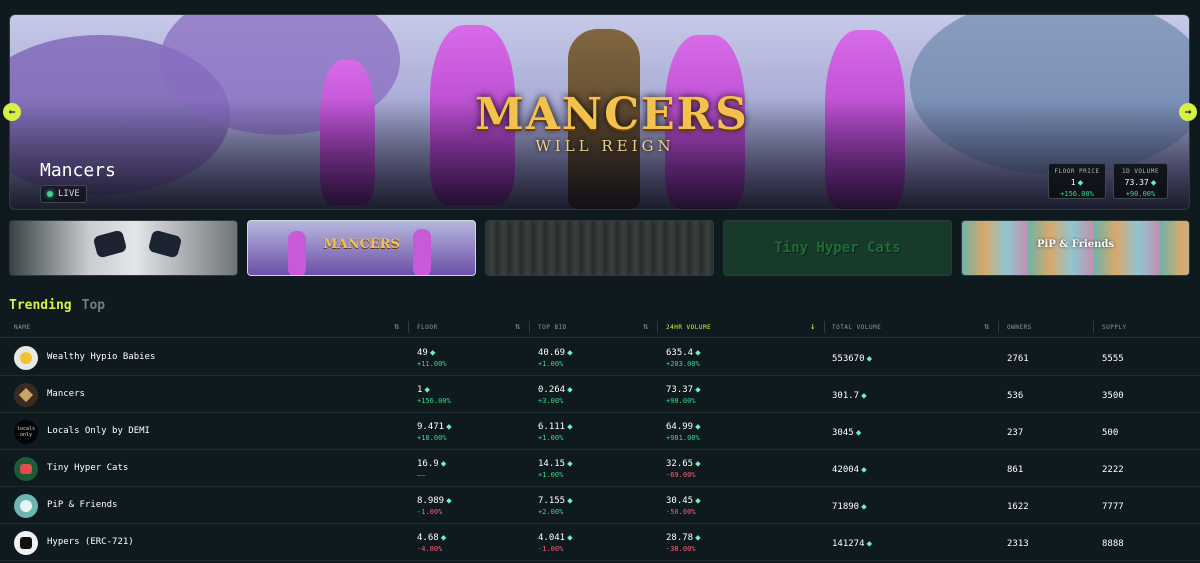  Describe the element at coordinates (683, 395) in the screenshot. I see `volume-24h-cell: 73.37 ⬥ +90.00%` at that location.